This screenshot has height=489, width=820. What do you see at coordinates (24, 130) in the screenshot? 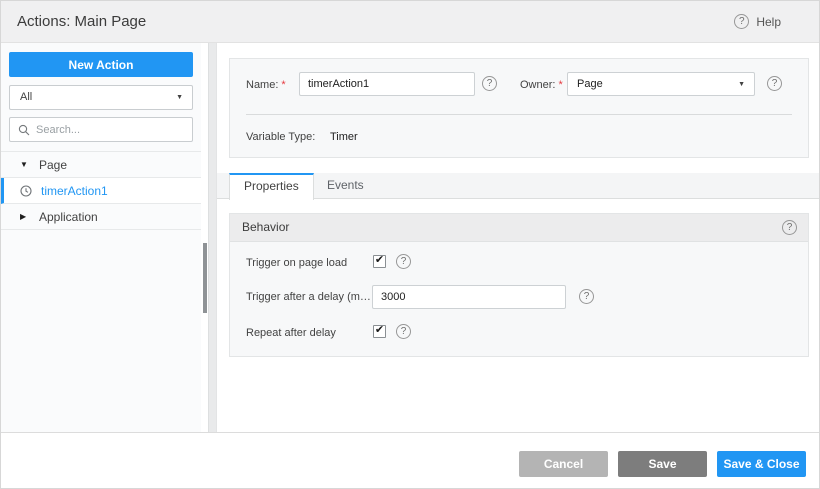
I see `search-icon` at bounding box center [24, 130].